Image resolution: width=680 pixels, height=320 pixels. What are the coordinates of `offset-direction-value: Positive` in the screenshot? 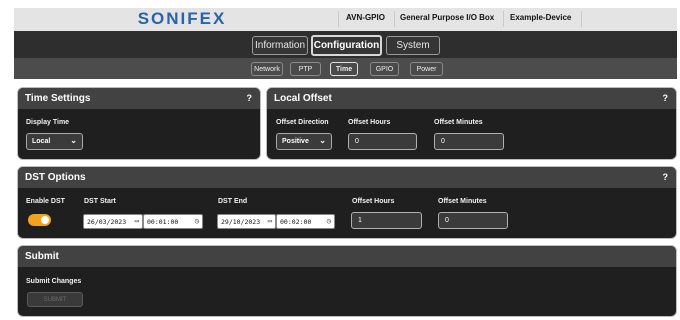 It's located at (295, 141).